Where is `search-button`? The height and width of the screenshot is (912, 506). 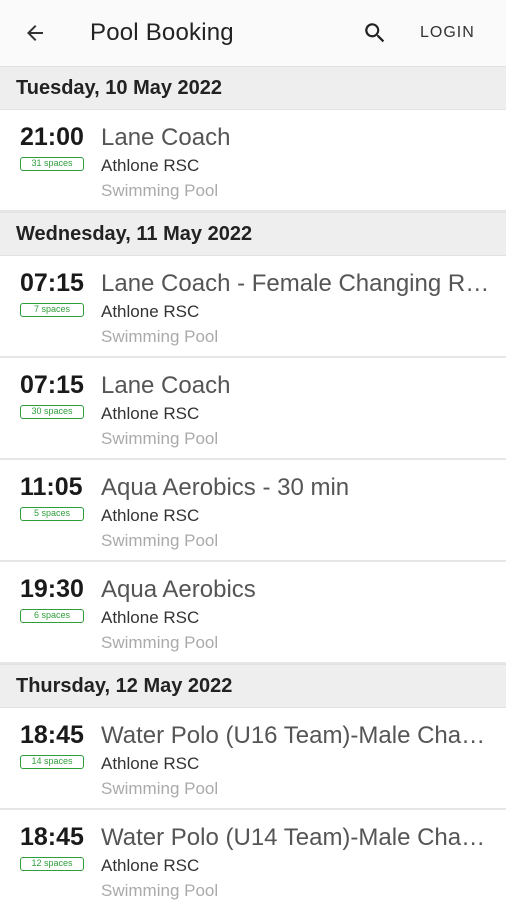
search-button is located at coordinates (375, 33).